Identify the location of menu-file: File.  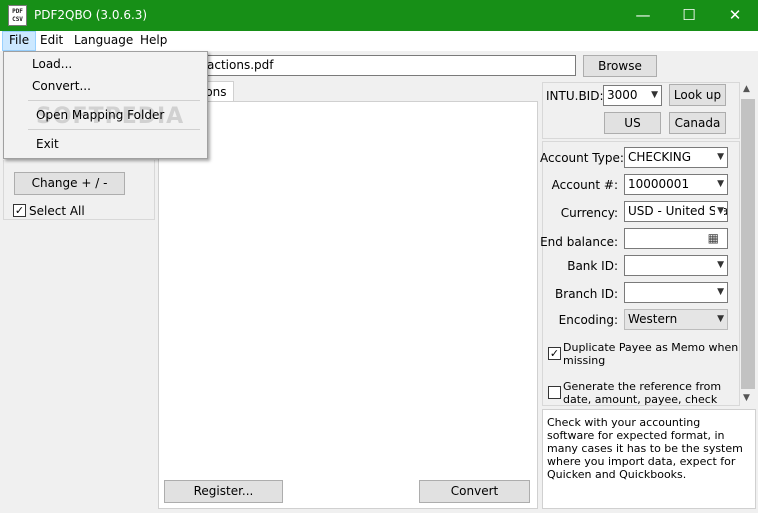
(19, 41).